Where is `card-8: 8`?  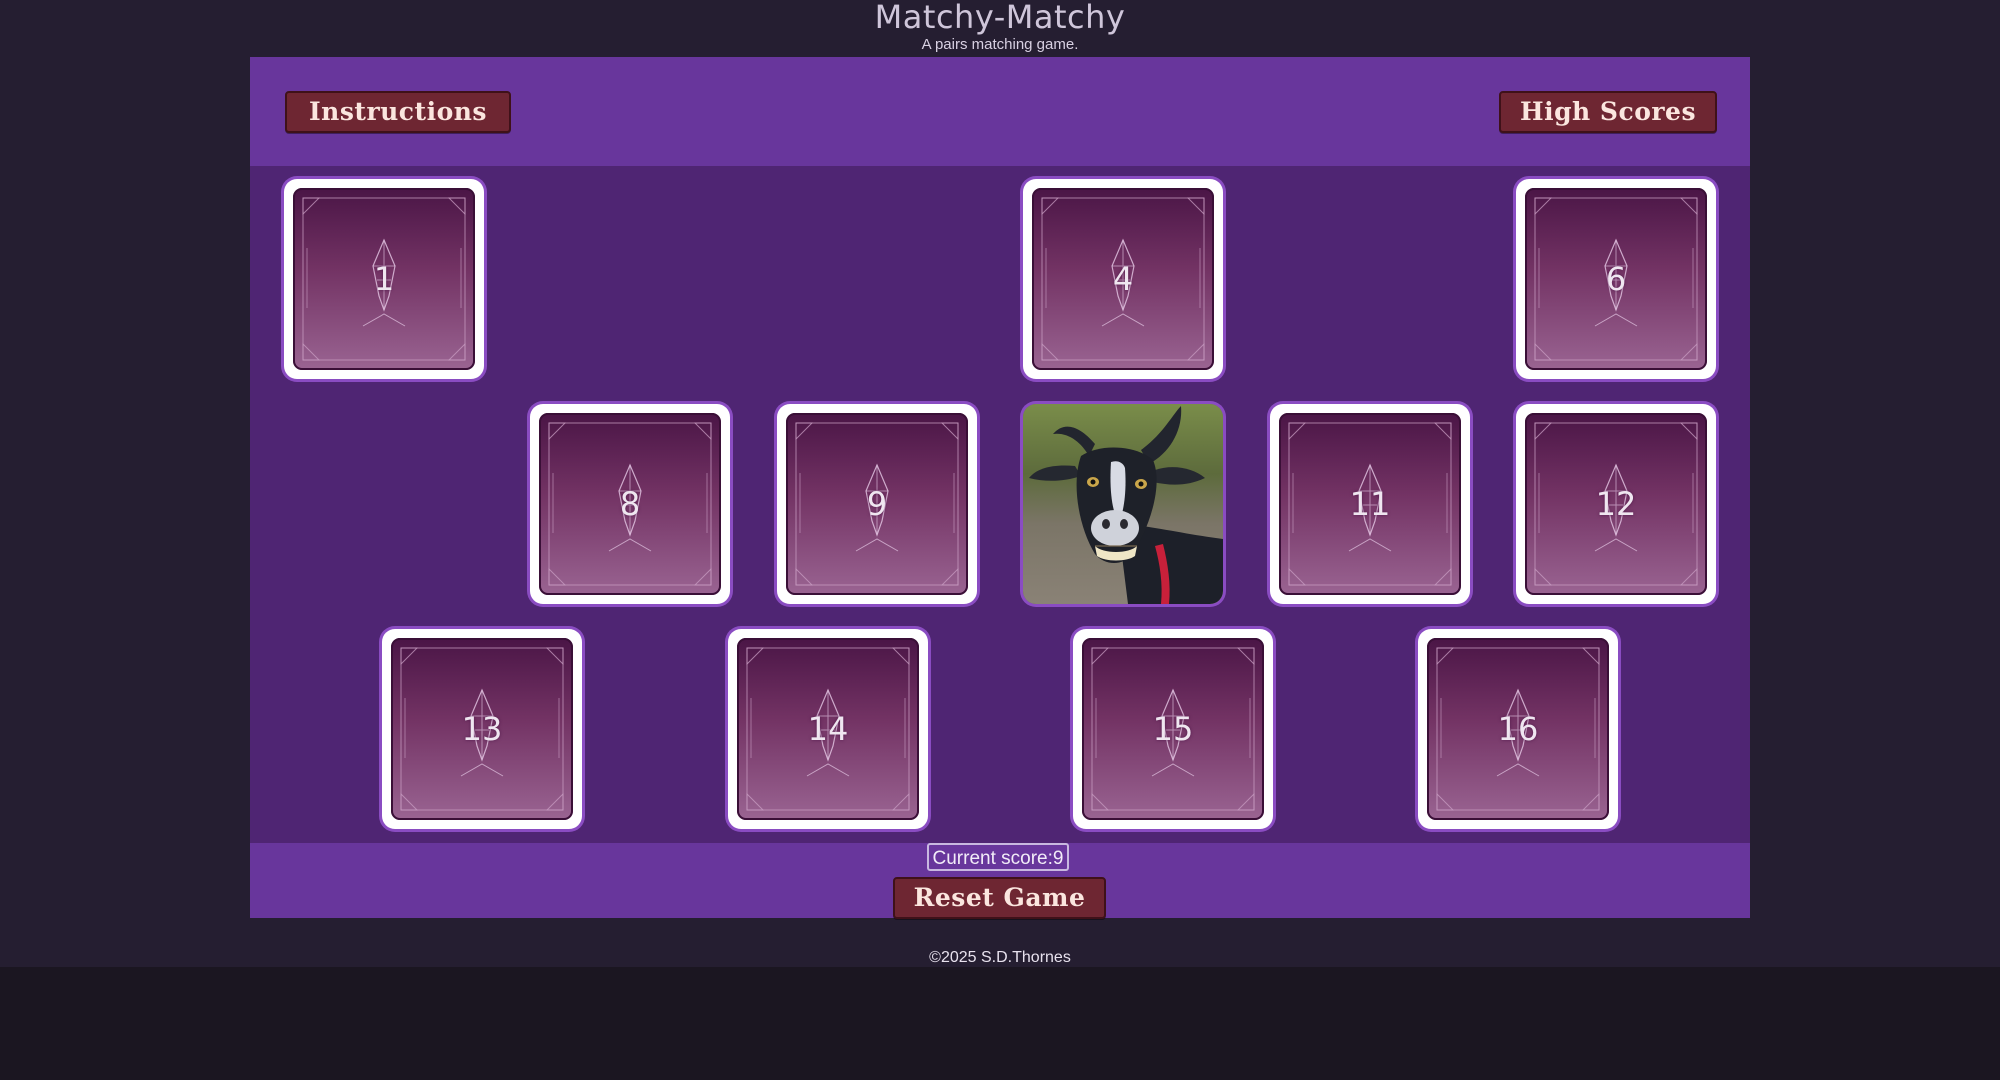 card-8: 8 is located at coordinates (630, 504).